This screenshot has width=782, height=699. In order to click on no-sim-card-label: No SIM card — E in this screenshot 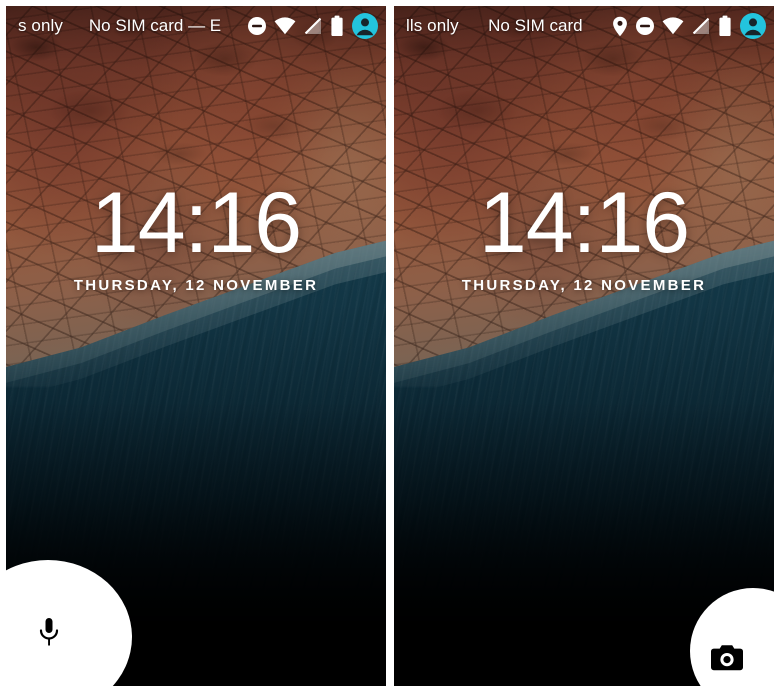, I will do `click(155, 25)`.